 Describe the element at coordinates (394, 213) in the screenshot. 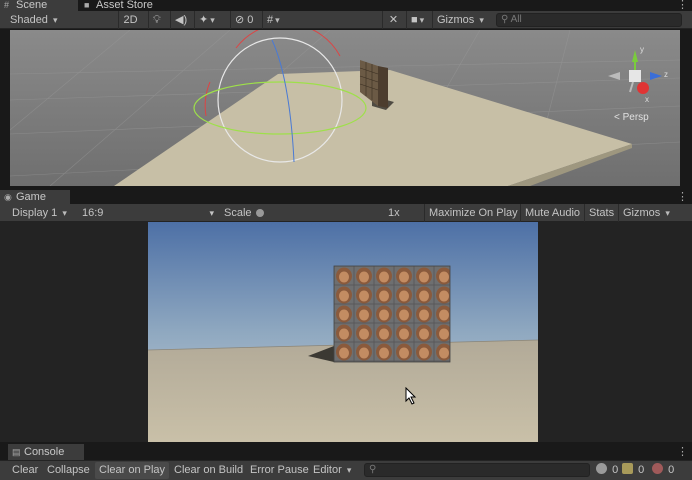

I see `scale-value: 1x` at that location.